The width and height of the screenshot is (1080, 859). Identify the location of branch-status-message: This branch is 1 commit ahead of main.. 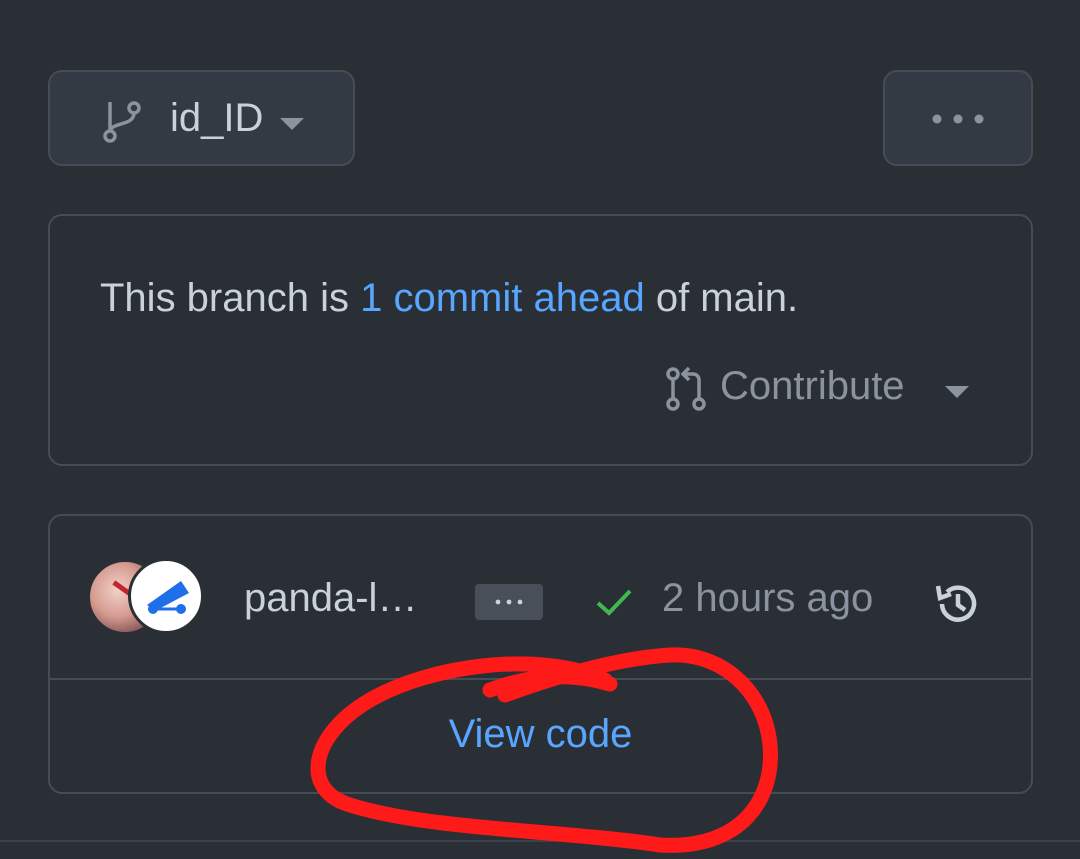
(449, 298).